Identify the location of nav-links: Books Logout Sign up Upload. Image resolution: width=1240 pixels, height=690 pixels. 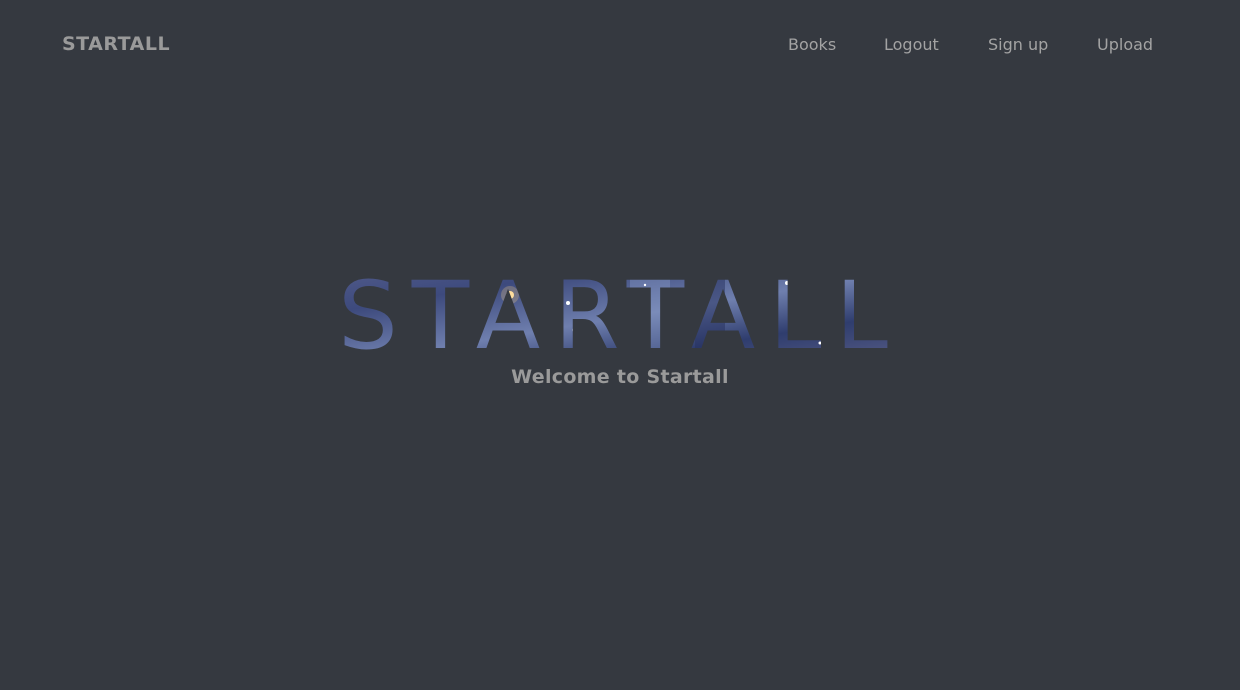
(620, 47).